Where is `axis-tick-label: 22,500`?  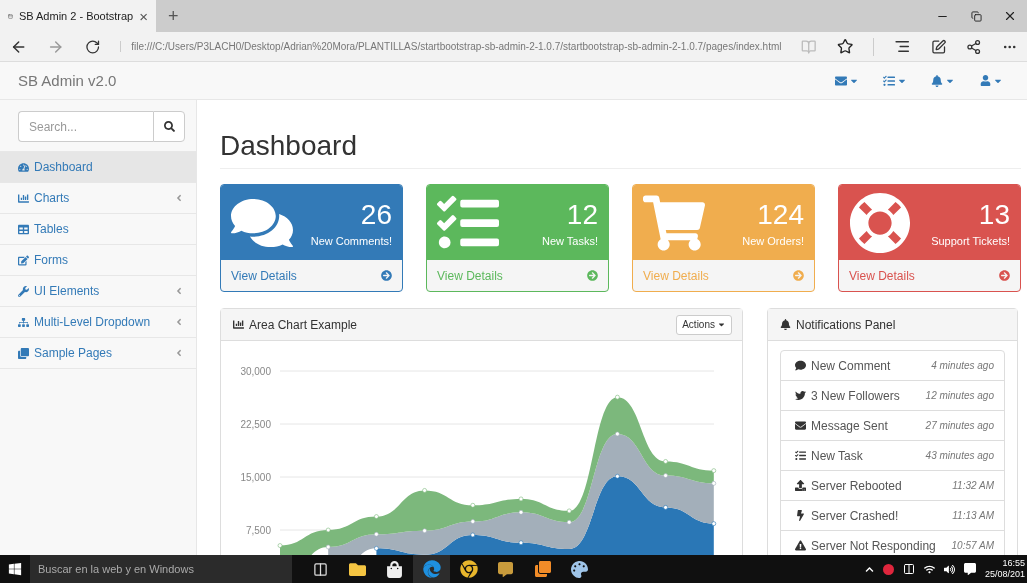 axis-tick-label: 22,500 is located at coordinates (255, 424).